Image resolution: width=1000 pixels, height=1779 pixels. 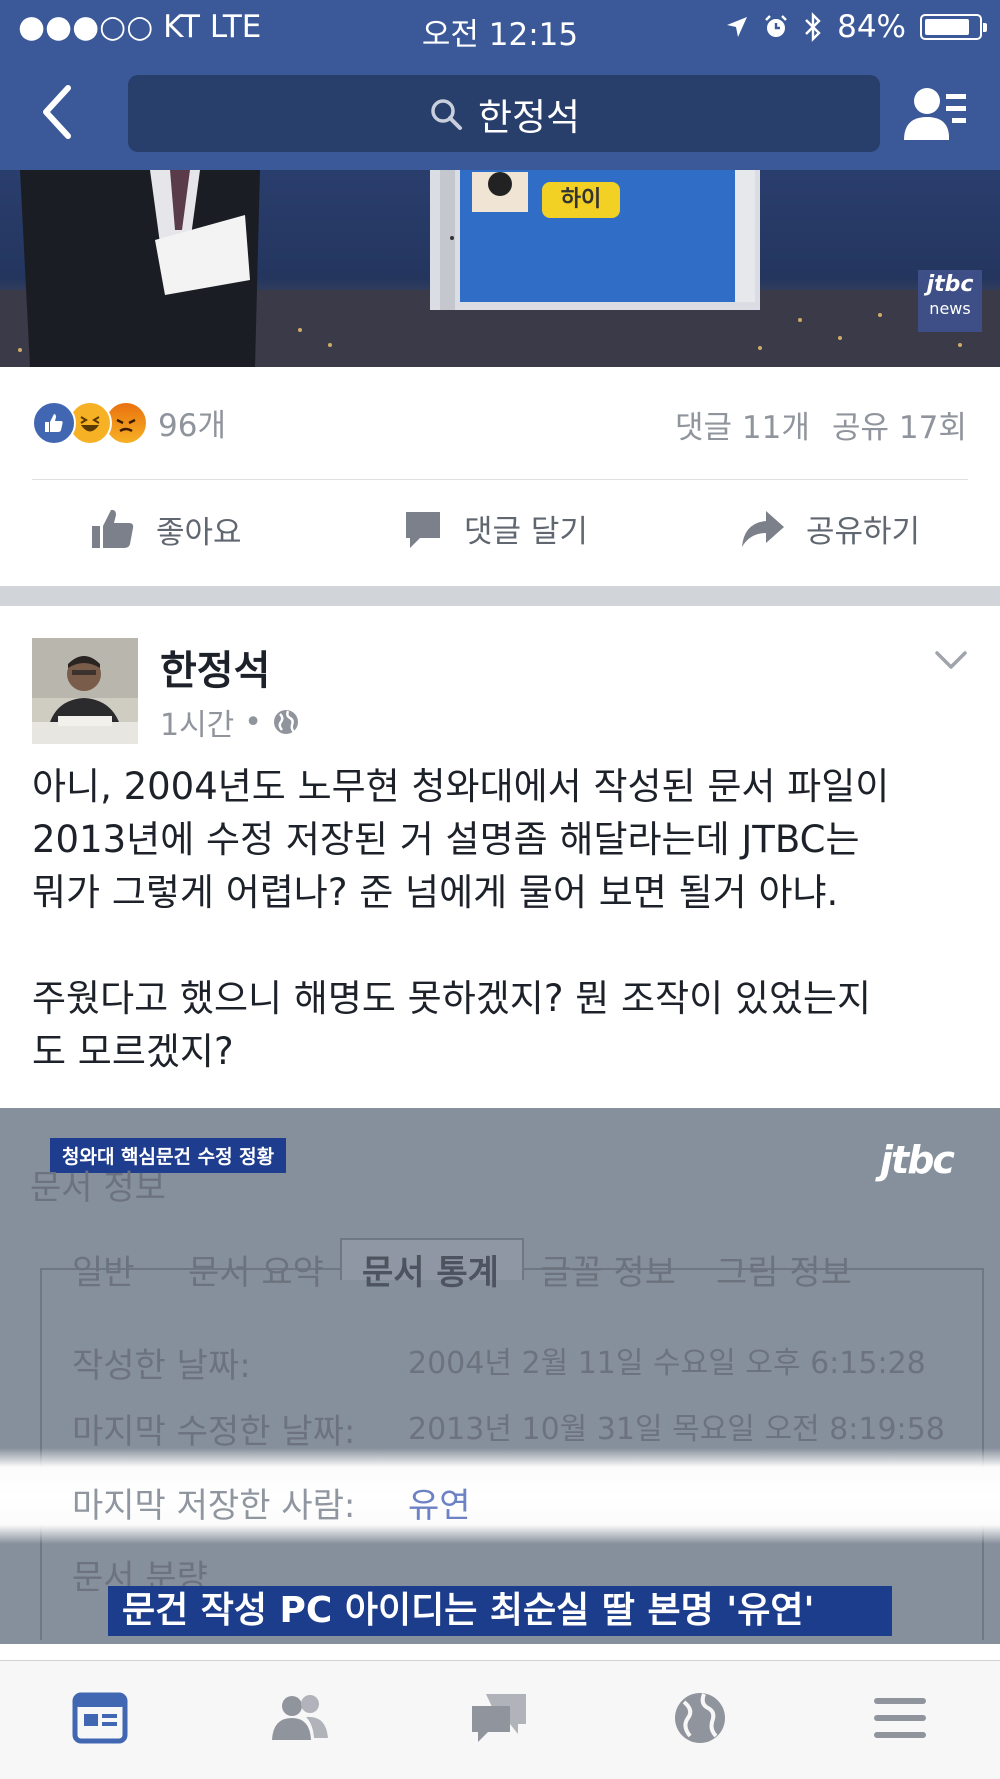 I want to click on info-label: 작성한 날짜:, so click(x=161, y=1366).